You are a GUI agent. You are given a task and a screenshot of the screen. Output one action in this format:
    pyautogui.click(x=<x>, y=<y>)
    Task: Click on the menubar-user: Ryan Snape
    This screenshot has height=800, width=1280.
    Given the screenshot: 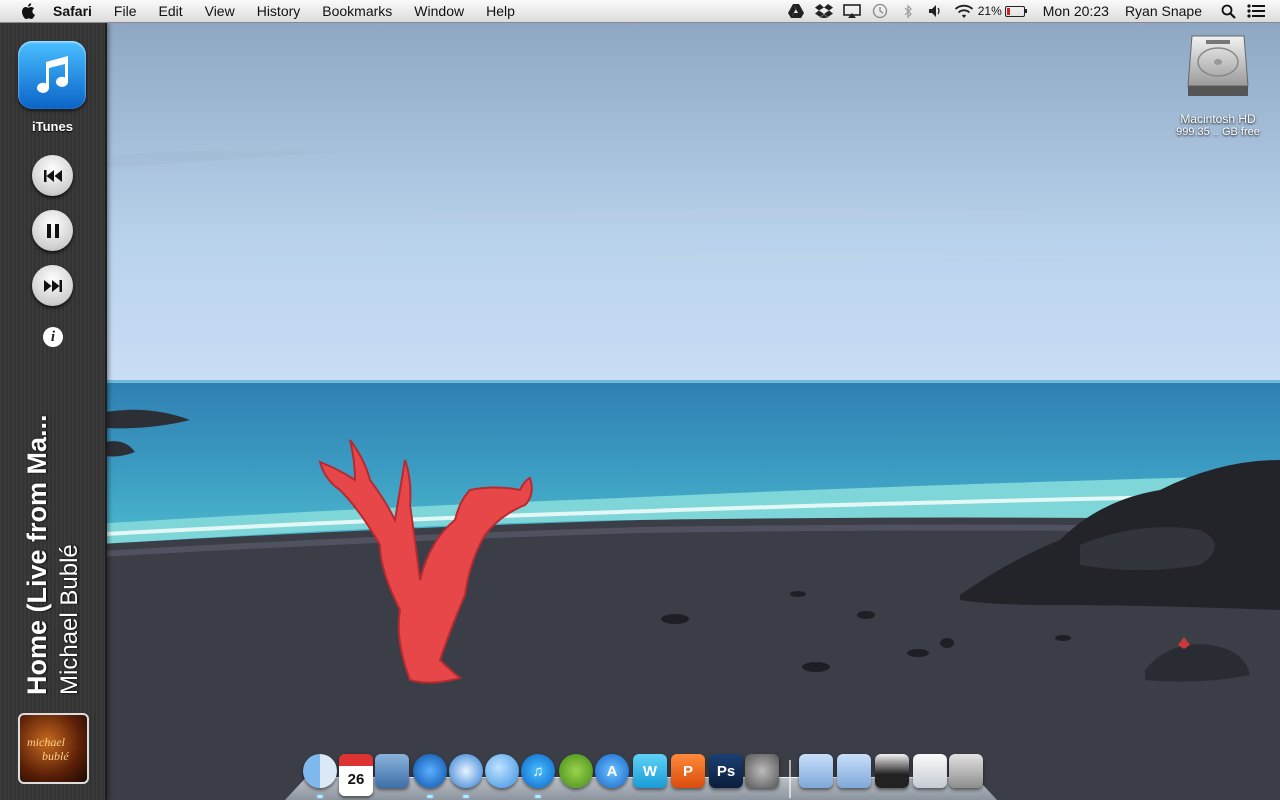 What is the action you would take?
    pyautogui.click(x=1163, y=11)
    